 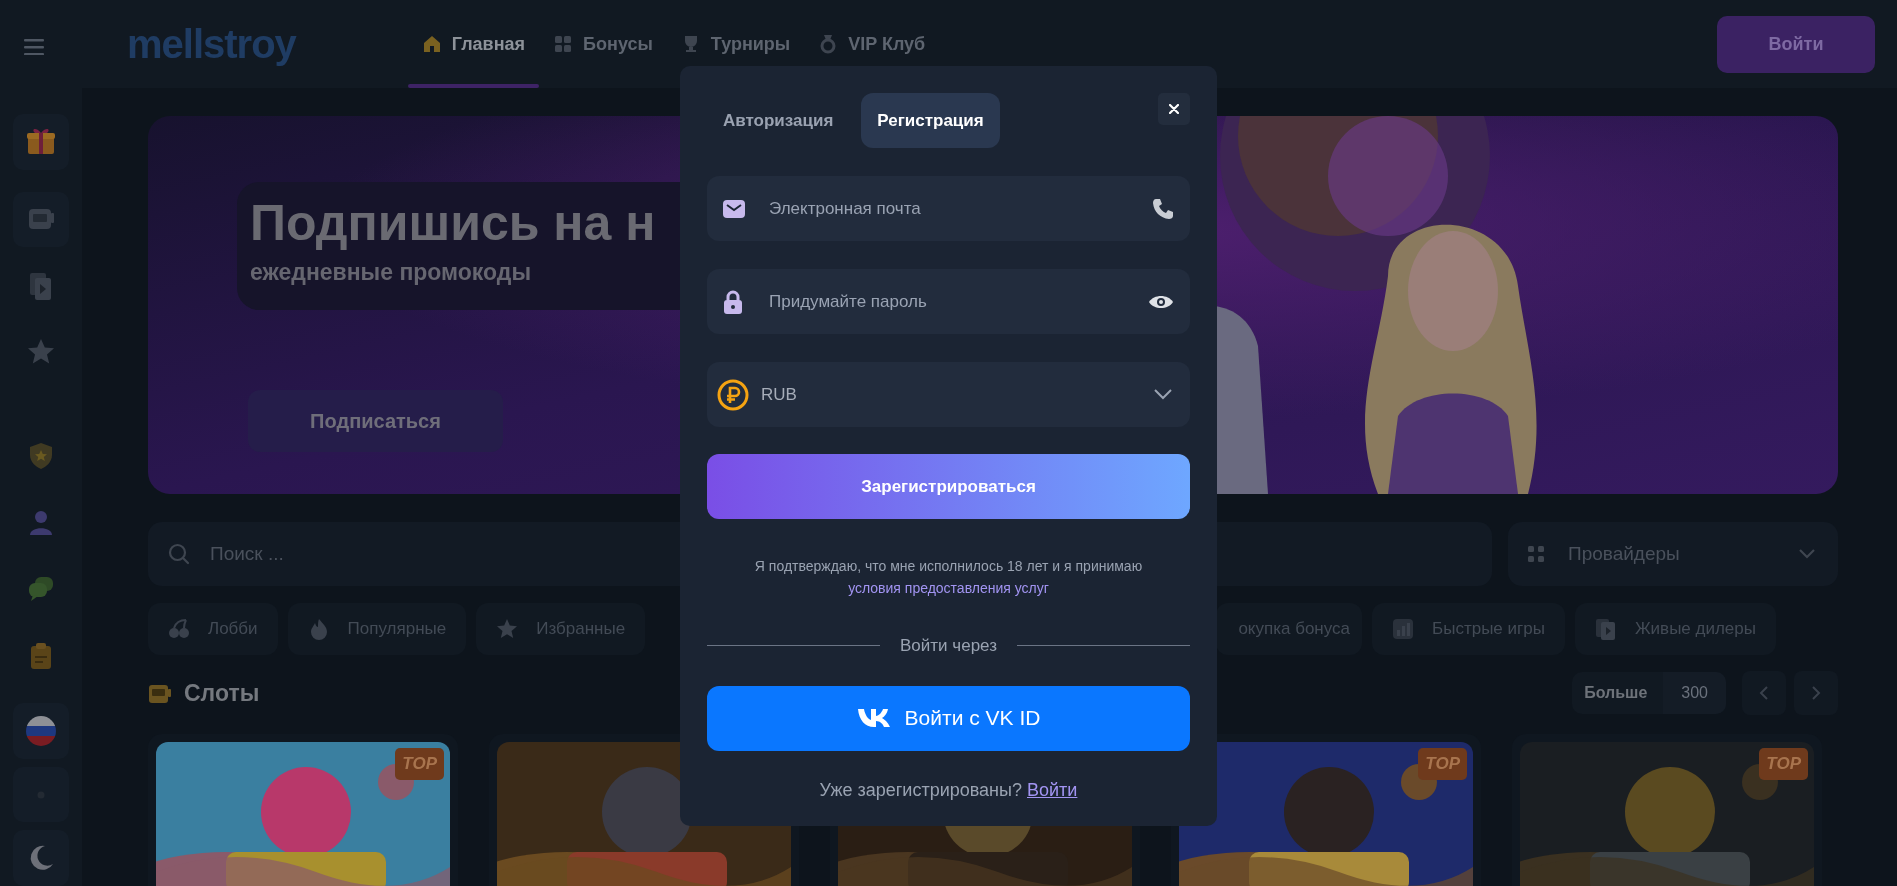 I want to click on login-prompt: Уже зарегистрированы? Войти, so click(x=948, y=790).